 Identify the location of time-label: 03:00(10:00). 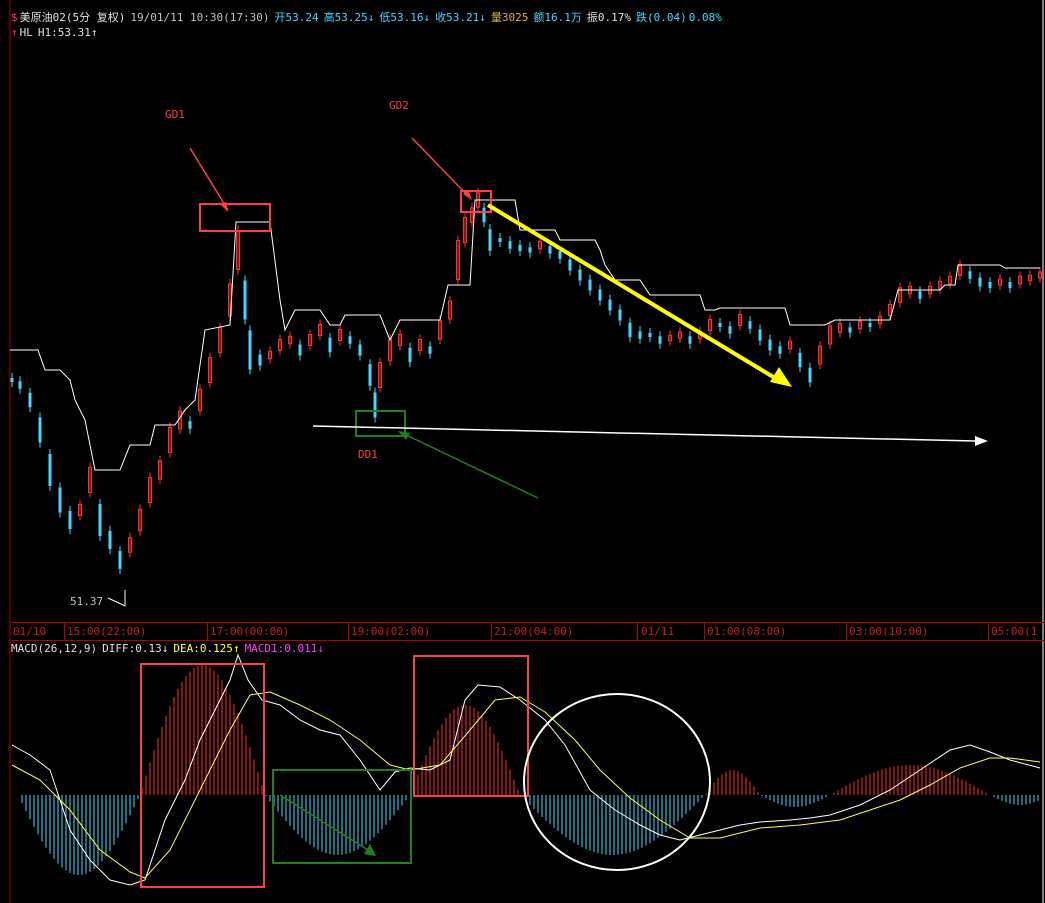
(889, 631).